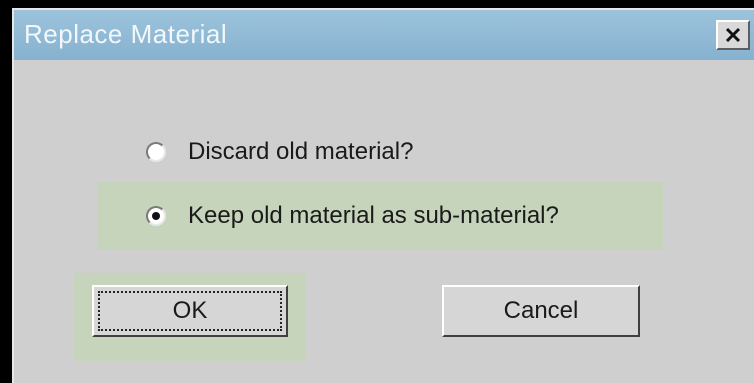 This screenshot has width=754, height=383. I want to click on keep-option-label: Keep old material as sub-material?, so click(373, 215).